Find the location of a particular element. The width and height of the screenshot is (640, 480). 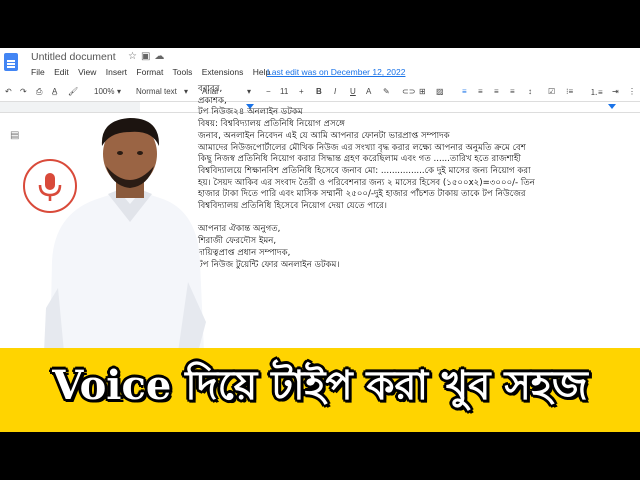

menu-extensions: Extensions is located at coordinates (223, 72).